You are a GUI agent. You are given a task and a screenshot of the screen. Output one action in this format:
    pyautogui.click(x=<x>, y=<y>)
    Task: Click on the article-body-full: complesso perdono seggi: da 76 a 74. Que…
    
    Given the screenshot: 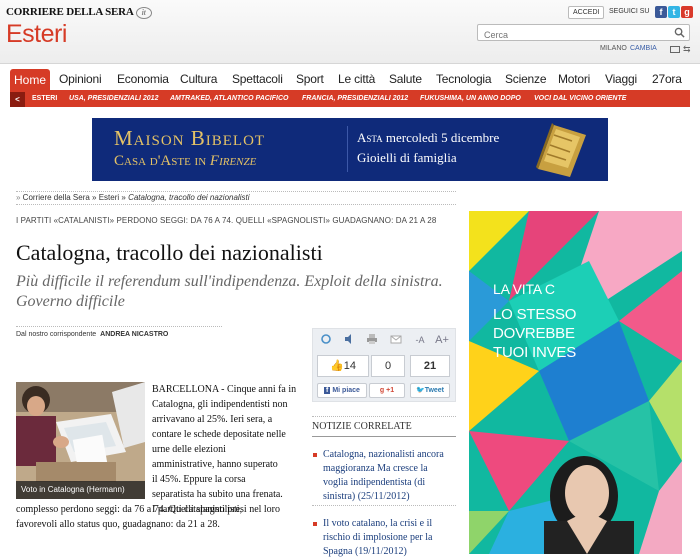 What is the action you would take?
    pyautogui.click(x=161, y=517)
    